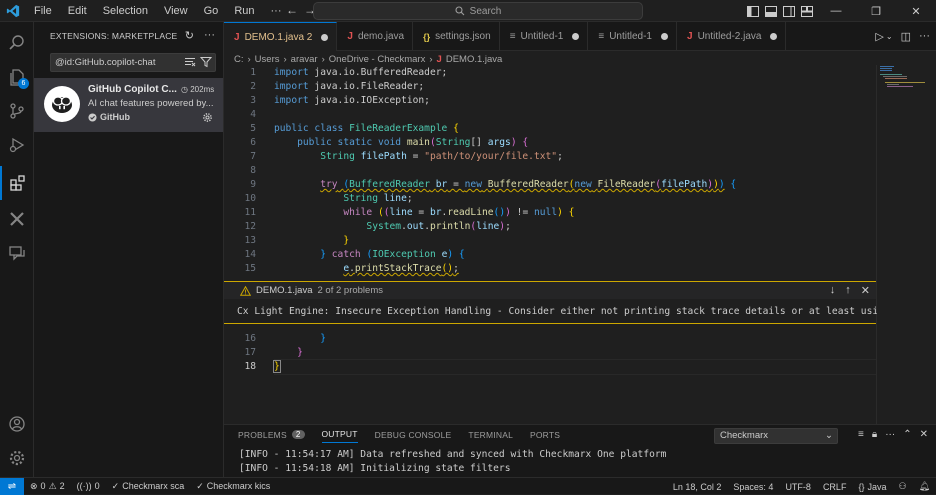  Describe the element at coordinates (835, 487) in the screenshot. I see `end-of-line: CRLF` at that location.